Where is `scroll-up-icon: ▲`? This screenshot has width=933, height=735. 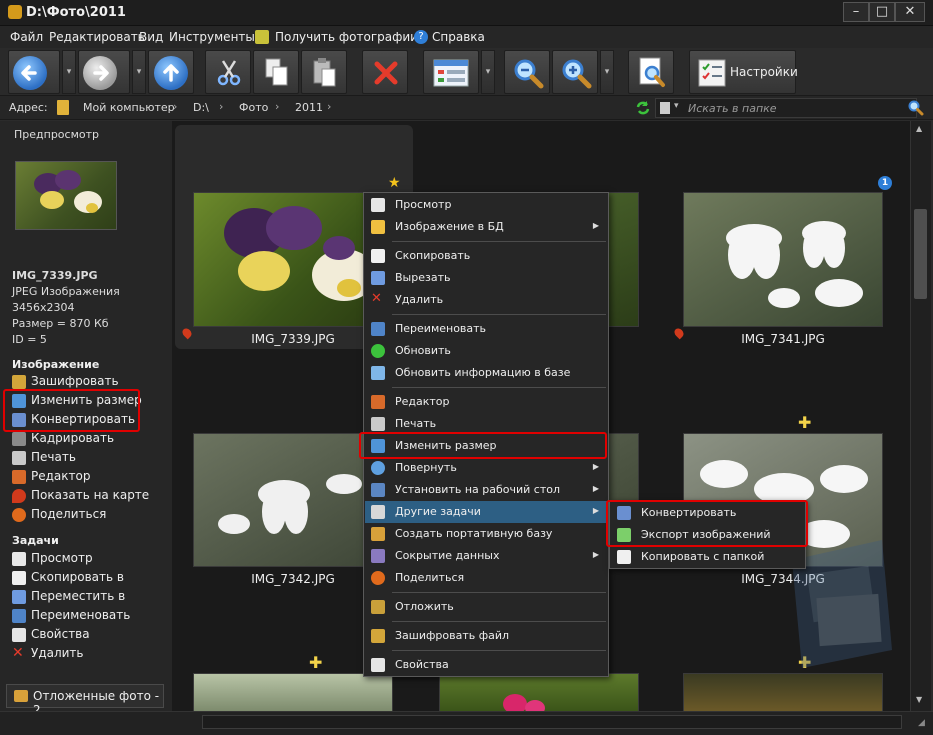 scroll-up-icon: ▲ is located at coordinates (919, 128).